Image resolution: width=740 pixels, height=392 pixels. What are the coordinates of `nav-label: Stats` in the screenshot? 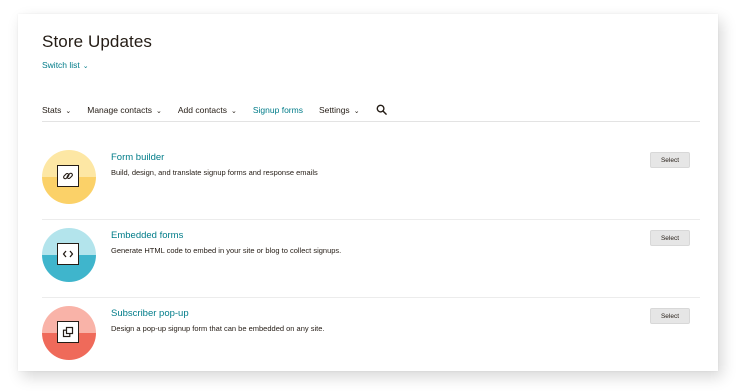 It's located at (52, 109).